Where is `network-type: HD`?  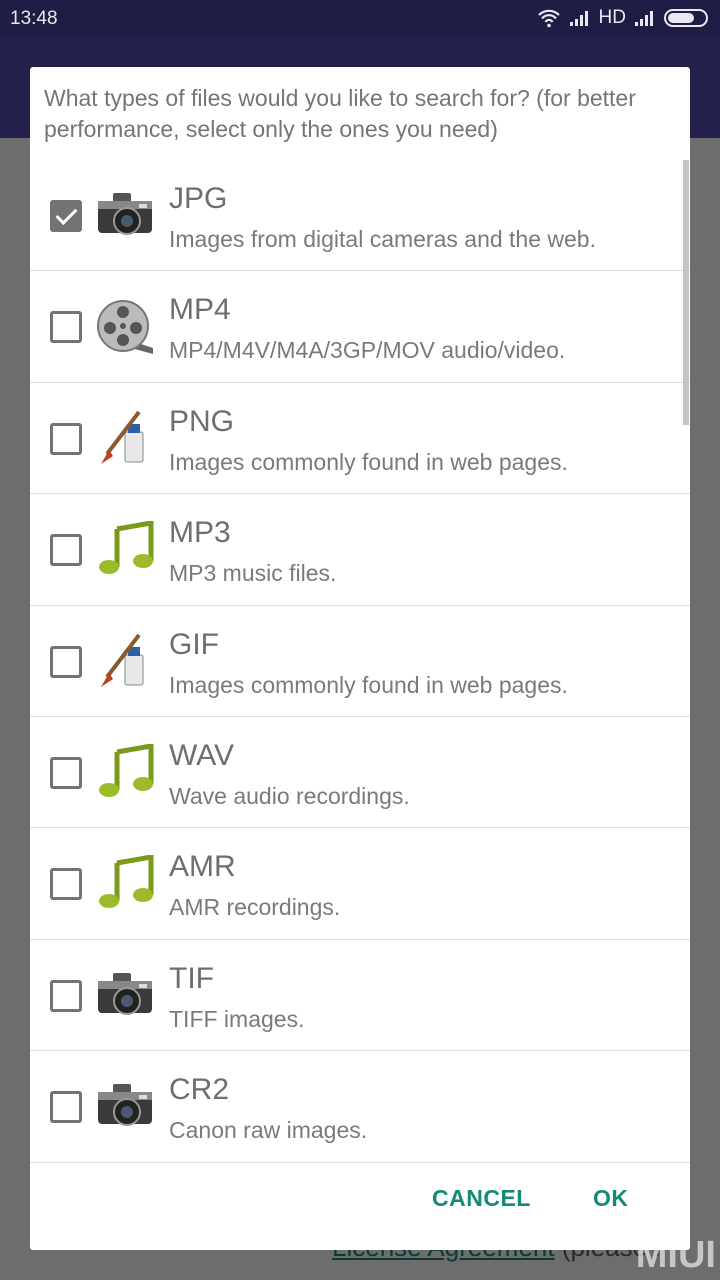 network-type: HD is located at coordinates (612, 17).